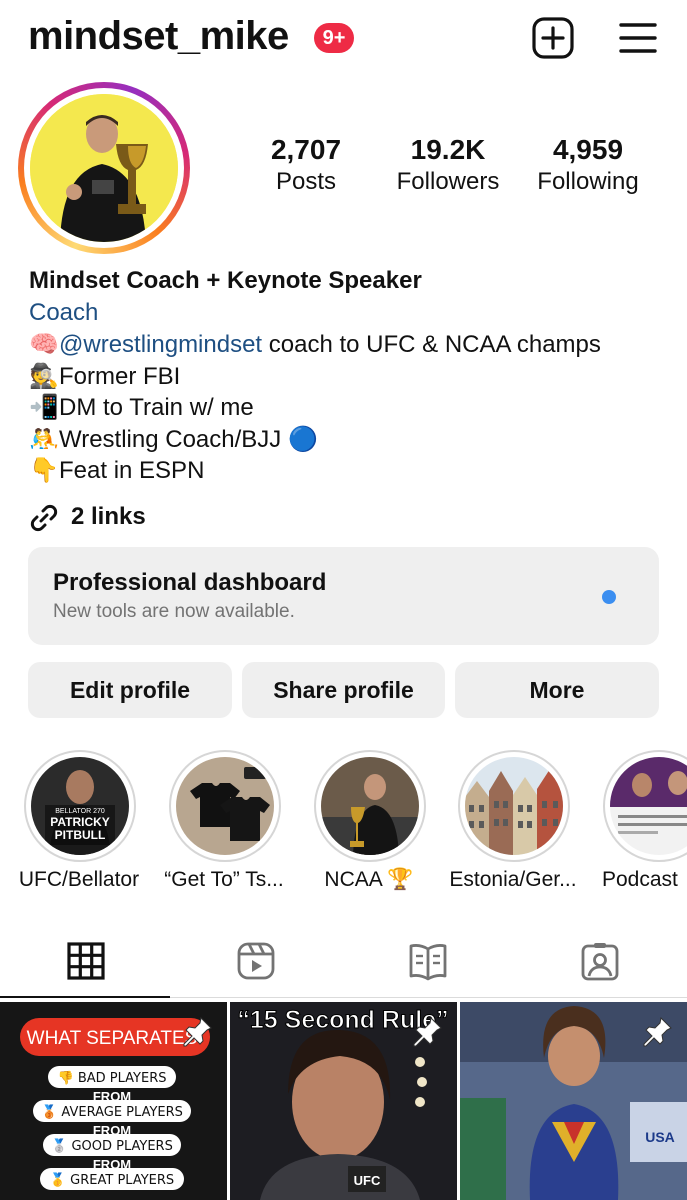 This screenshot has height=1200, width=687. I want to click on stat-posts: 2,707 Posts, so click(306, 165).